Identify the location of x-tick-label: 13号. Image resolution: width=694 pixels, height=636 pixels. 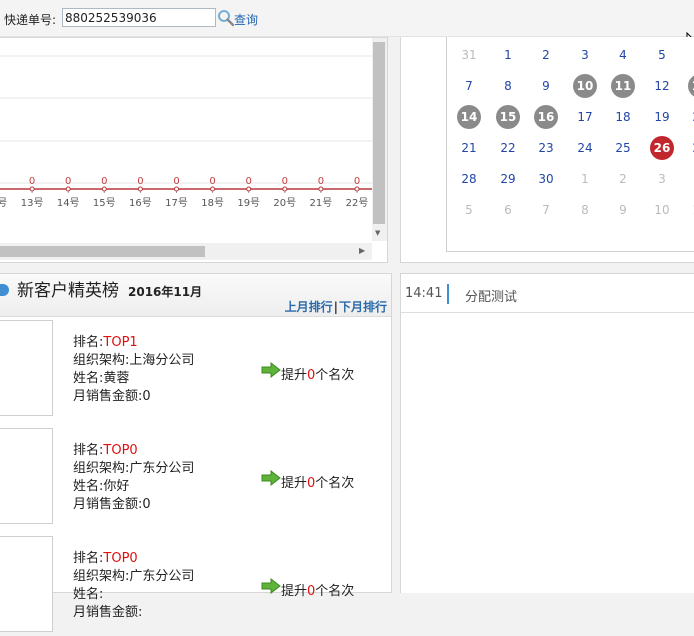
(32, 203).